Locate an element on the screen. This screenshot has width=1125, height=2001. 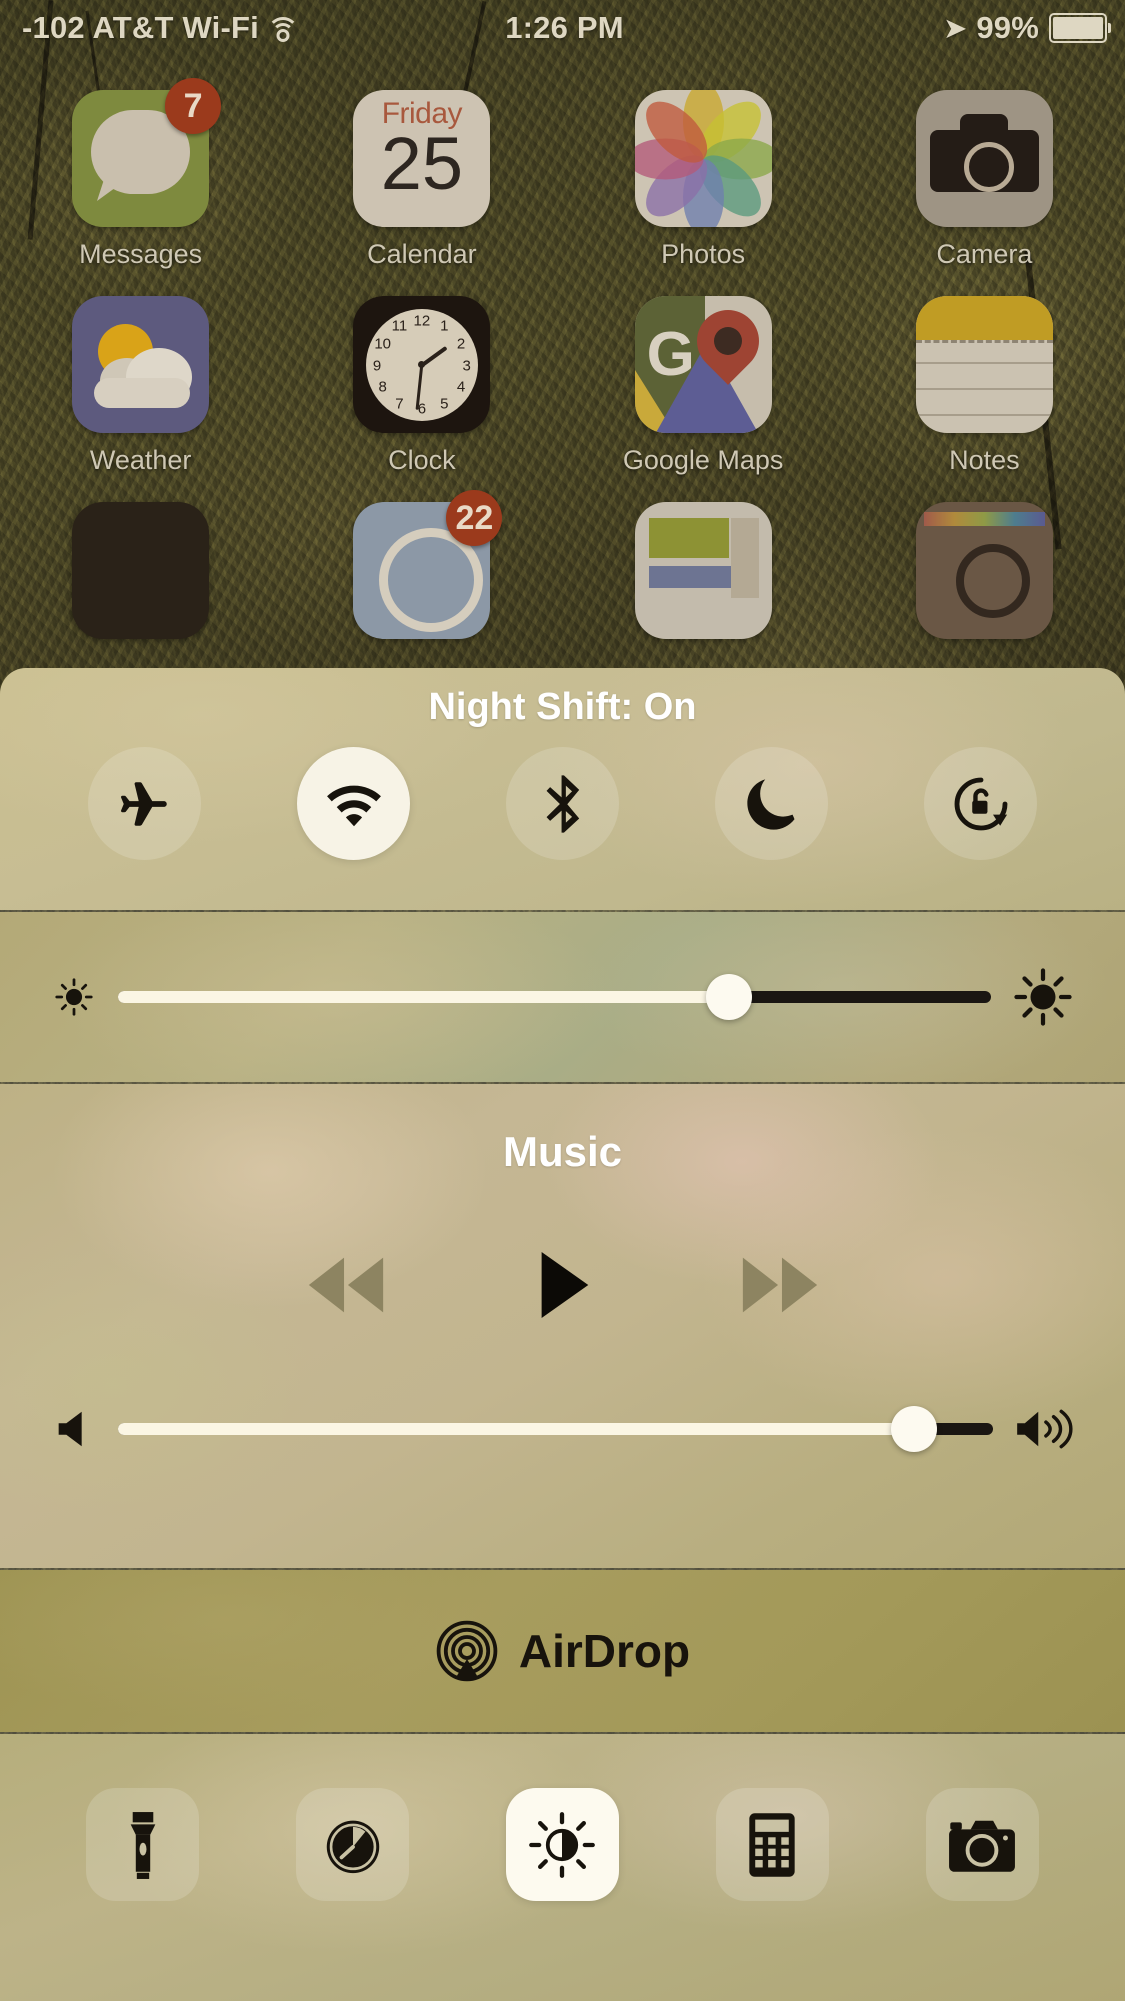
rewind-icon is located at coordinates (345, 1285).